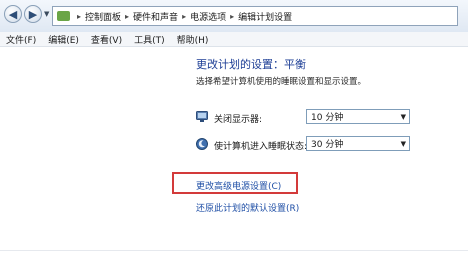 The image size is (468, 260). I want to click on history-dropdown-icon: ▼, so click(46, 14).